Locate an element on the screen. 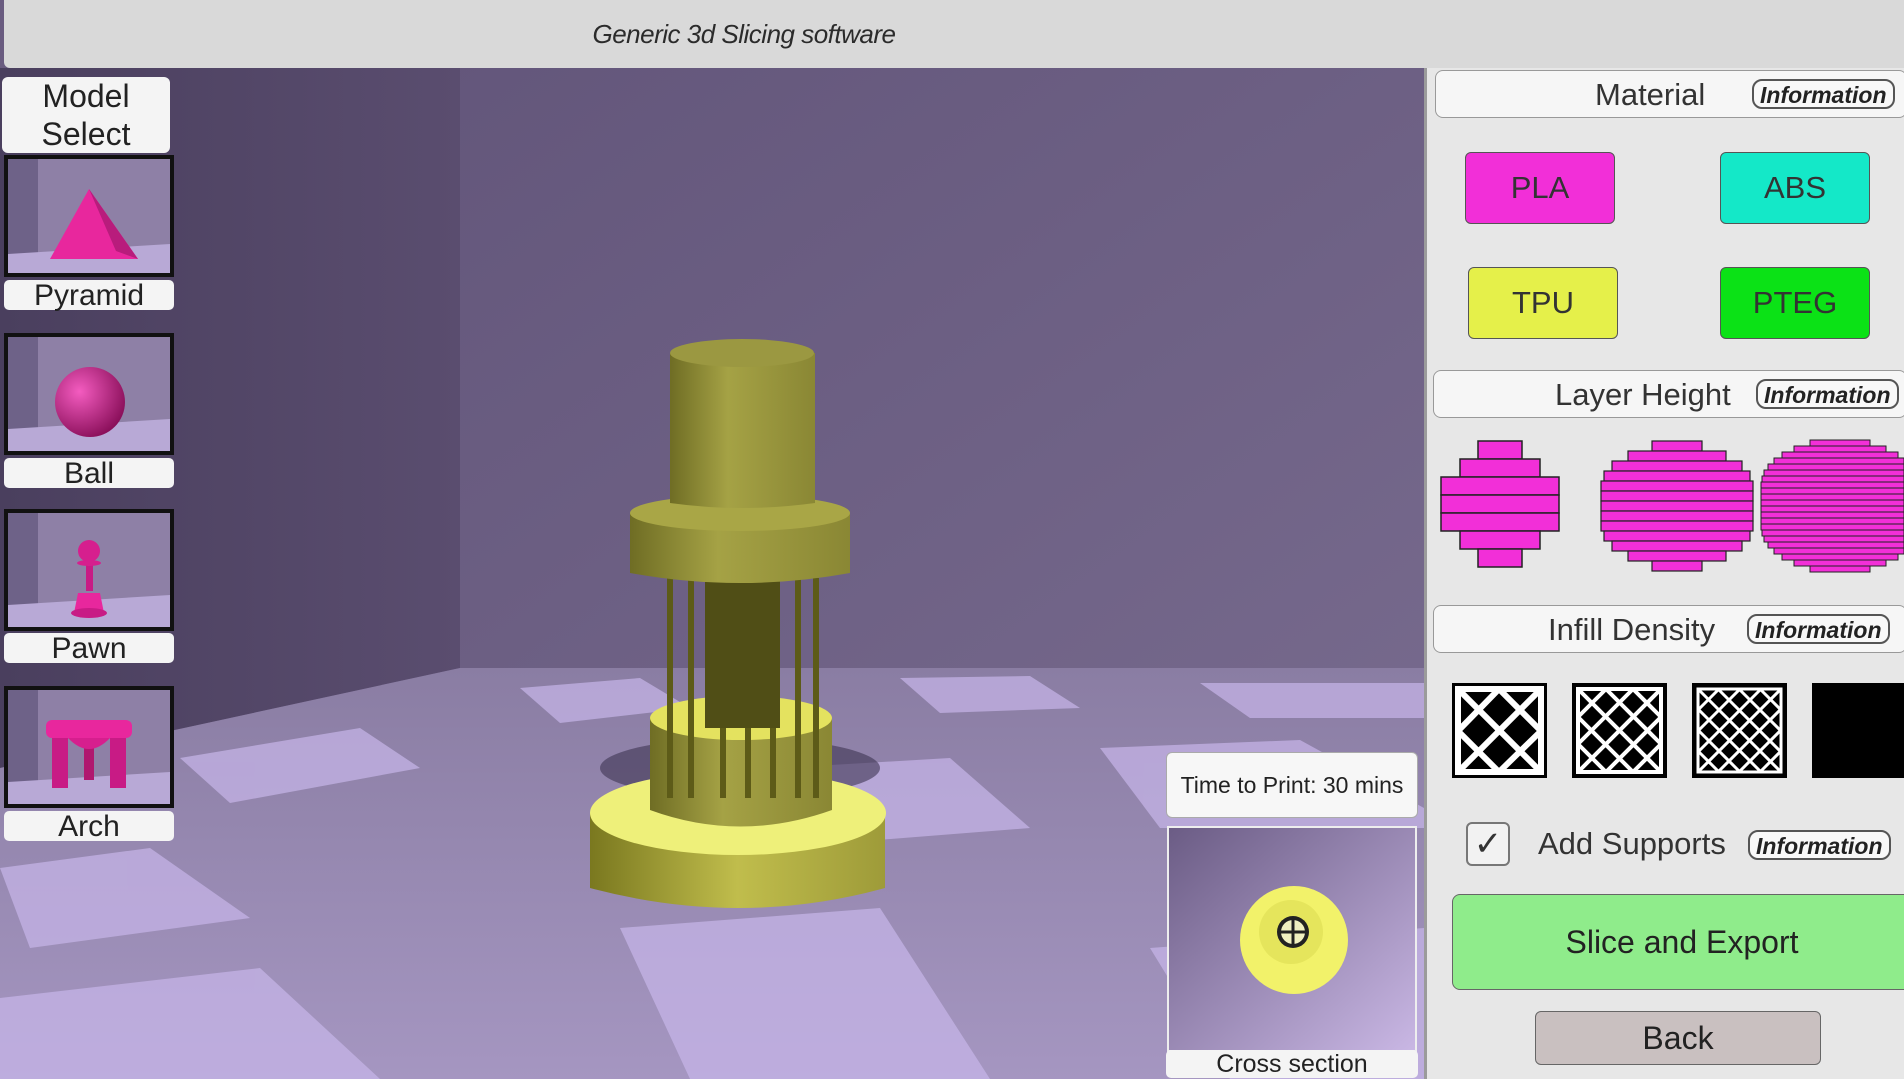 This screenshot has width=1904, height=1079. cross-section-icon is located at coordinates (1292, 939).